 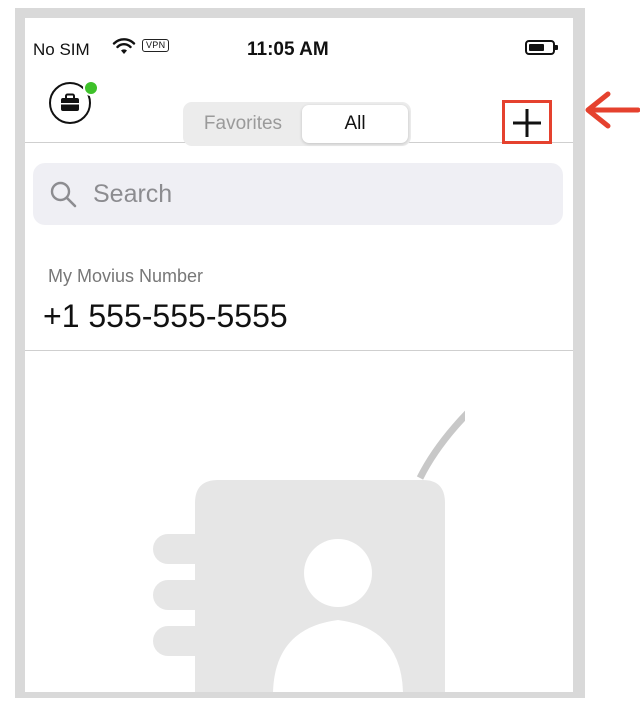 What do you see at coordinates (612, 110) in the screenshot?
I see `callout-arrow-icon` at bounding box center [612, 110].